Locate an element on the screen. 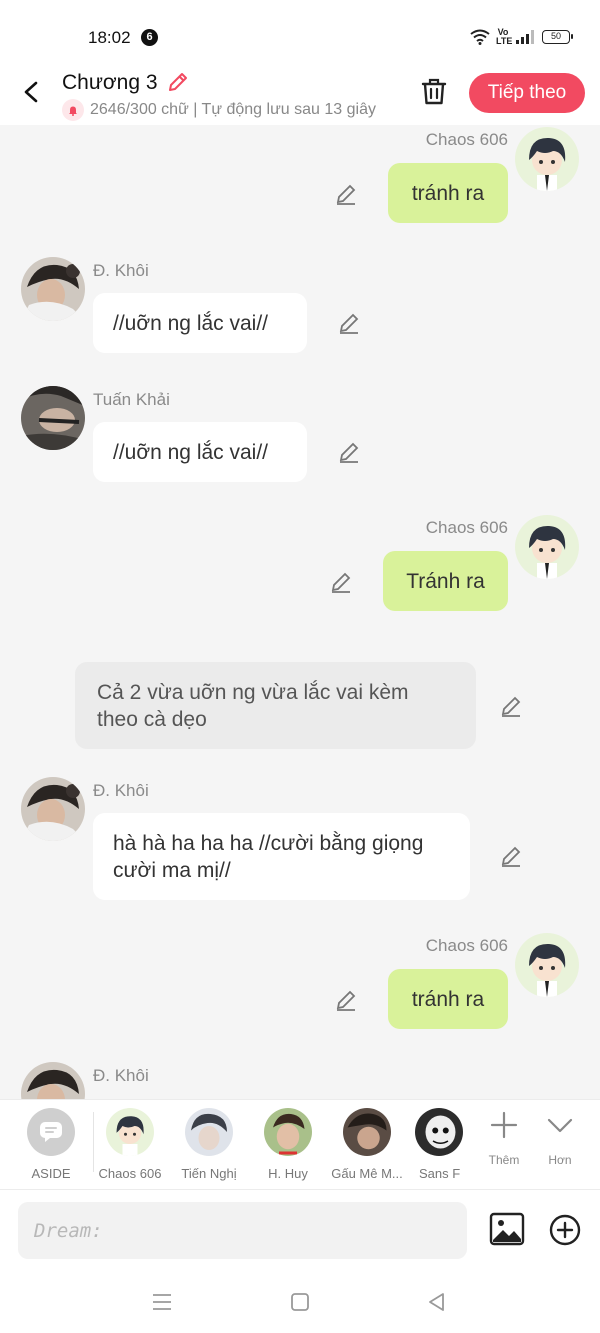  bell-icon is located at coordinates (73, 110).